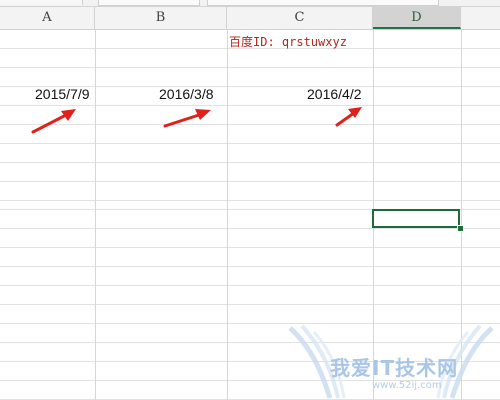  I want to click on fill-handle, so click(460, 228).